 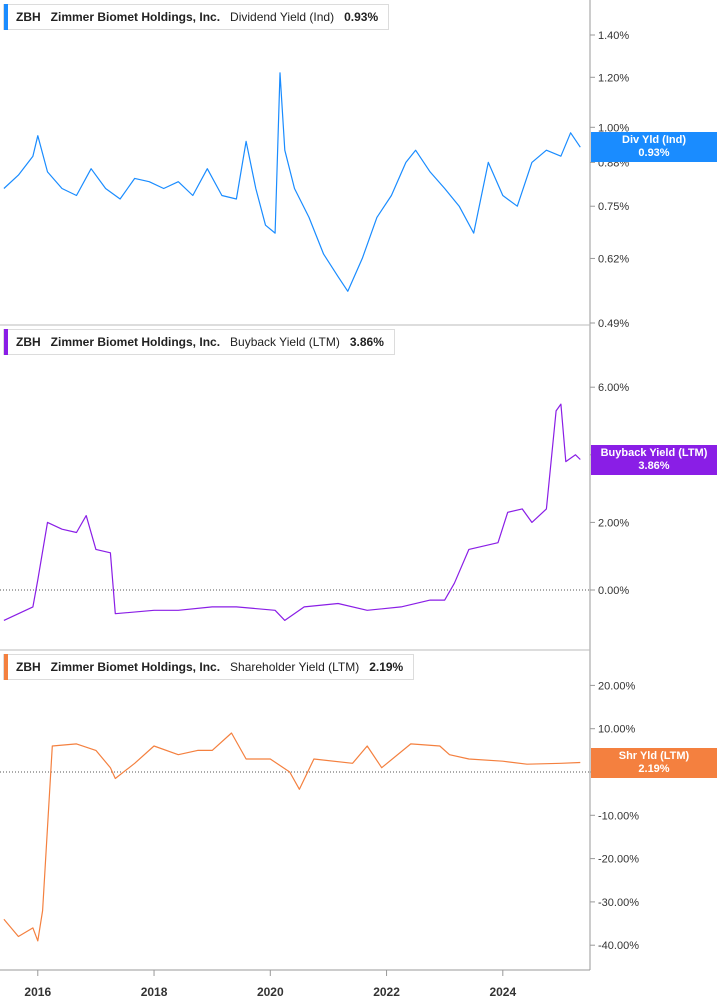 What do you see at coordinates (613, 324) in the screenshot?
I see `y-tick-label: 0.49%` at bounding box center [613, 324].